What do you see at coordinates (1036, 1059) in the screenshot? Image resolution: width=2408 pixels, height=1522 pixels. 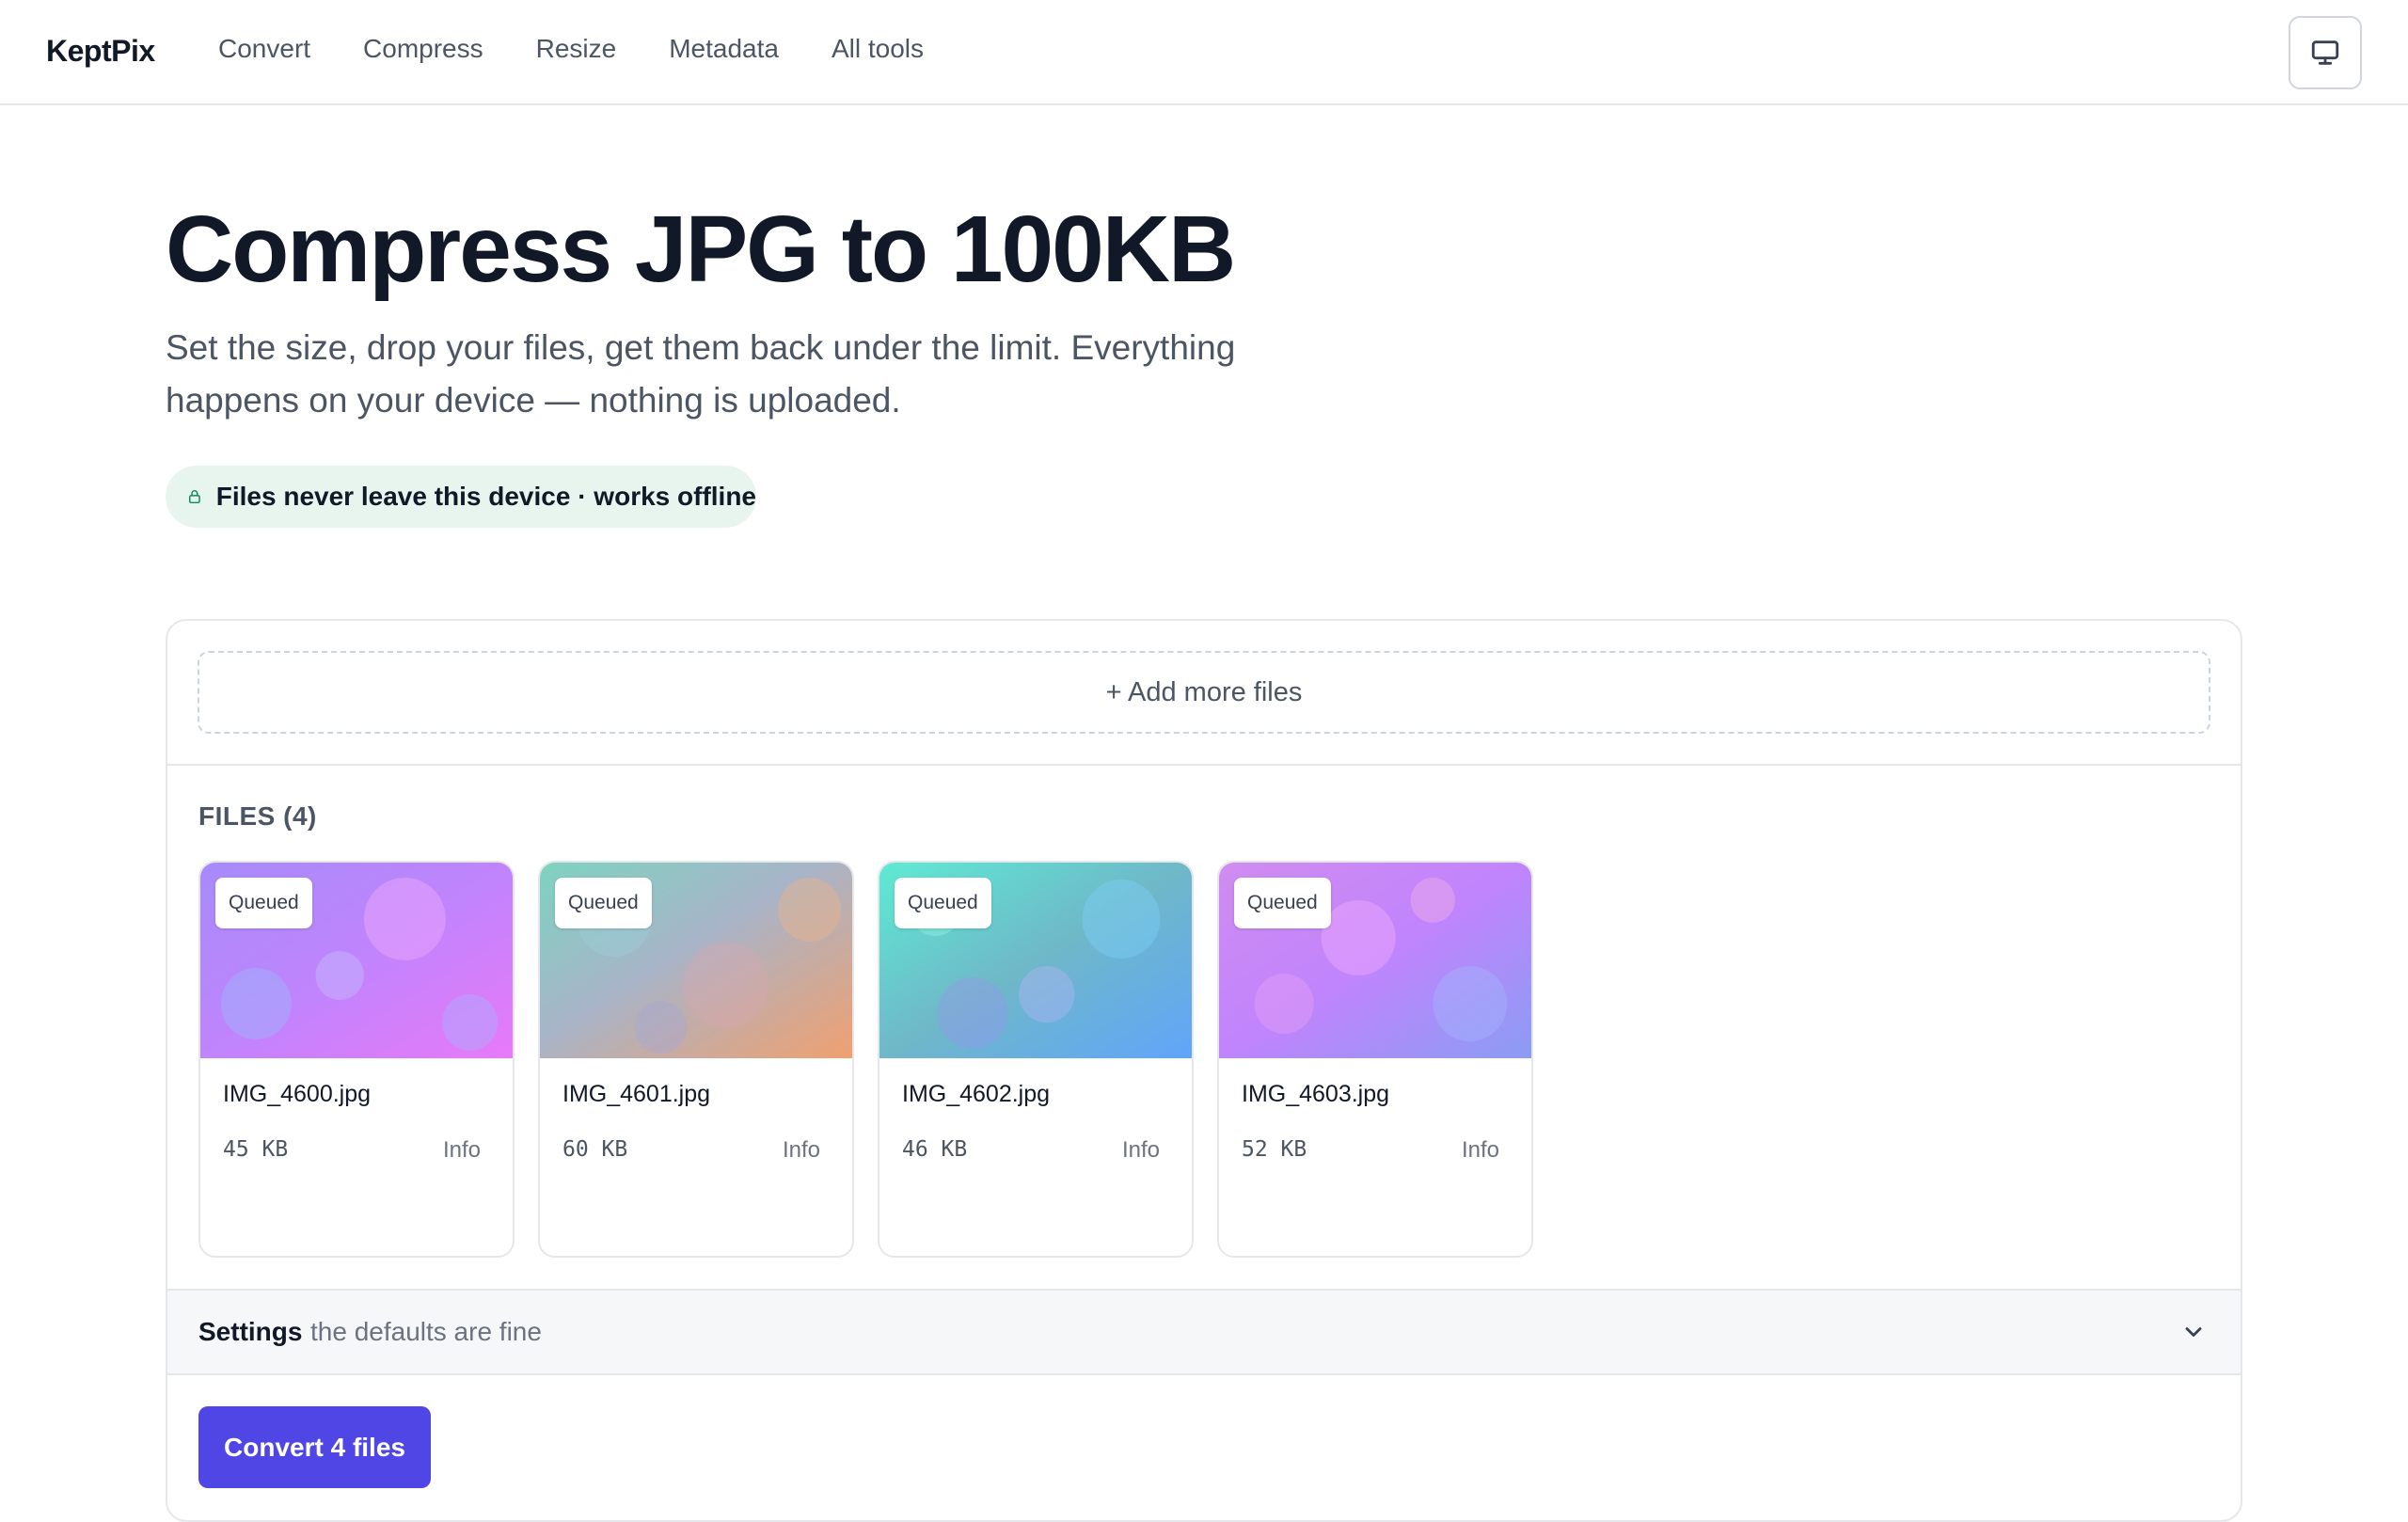 I see `file-card: Queued IMG_4602.jpg 46 KB Info` at bounding box center [1036, 1059].